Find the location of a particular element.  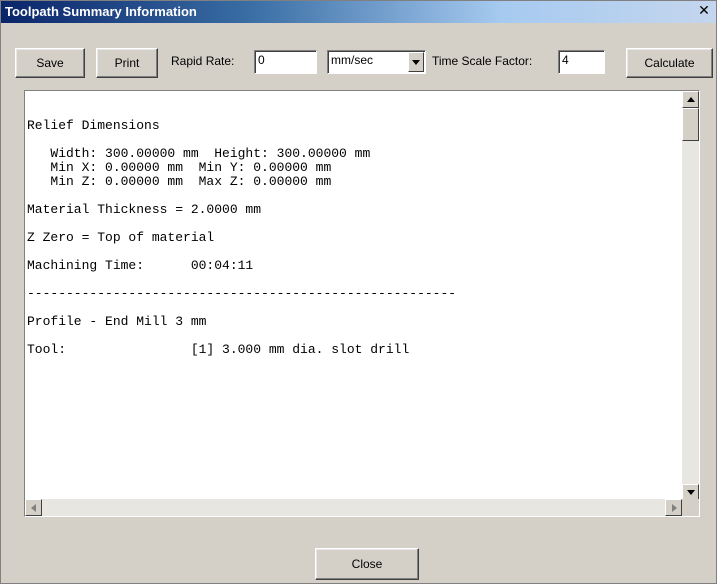

summary-line: Profile - End Mill 3 mm is located at coordinates (117, 321).